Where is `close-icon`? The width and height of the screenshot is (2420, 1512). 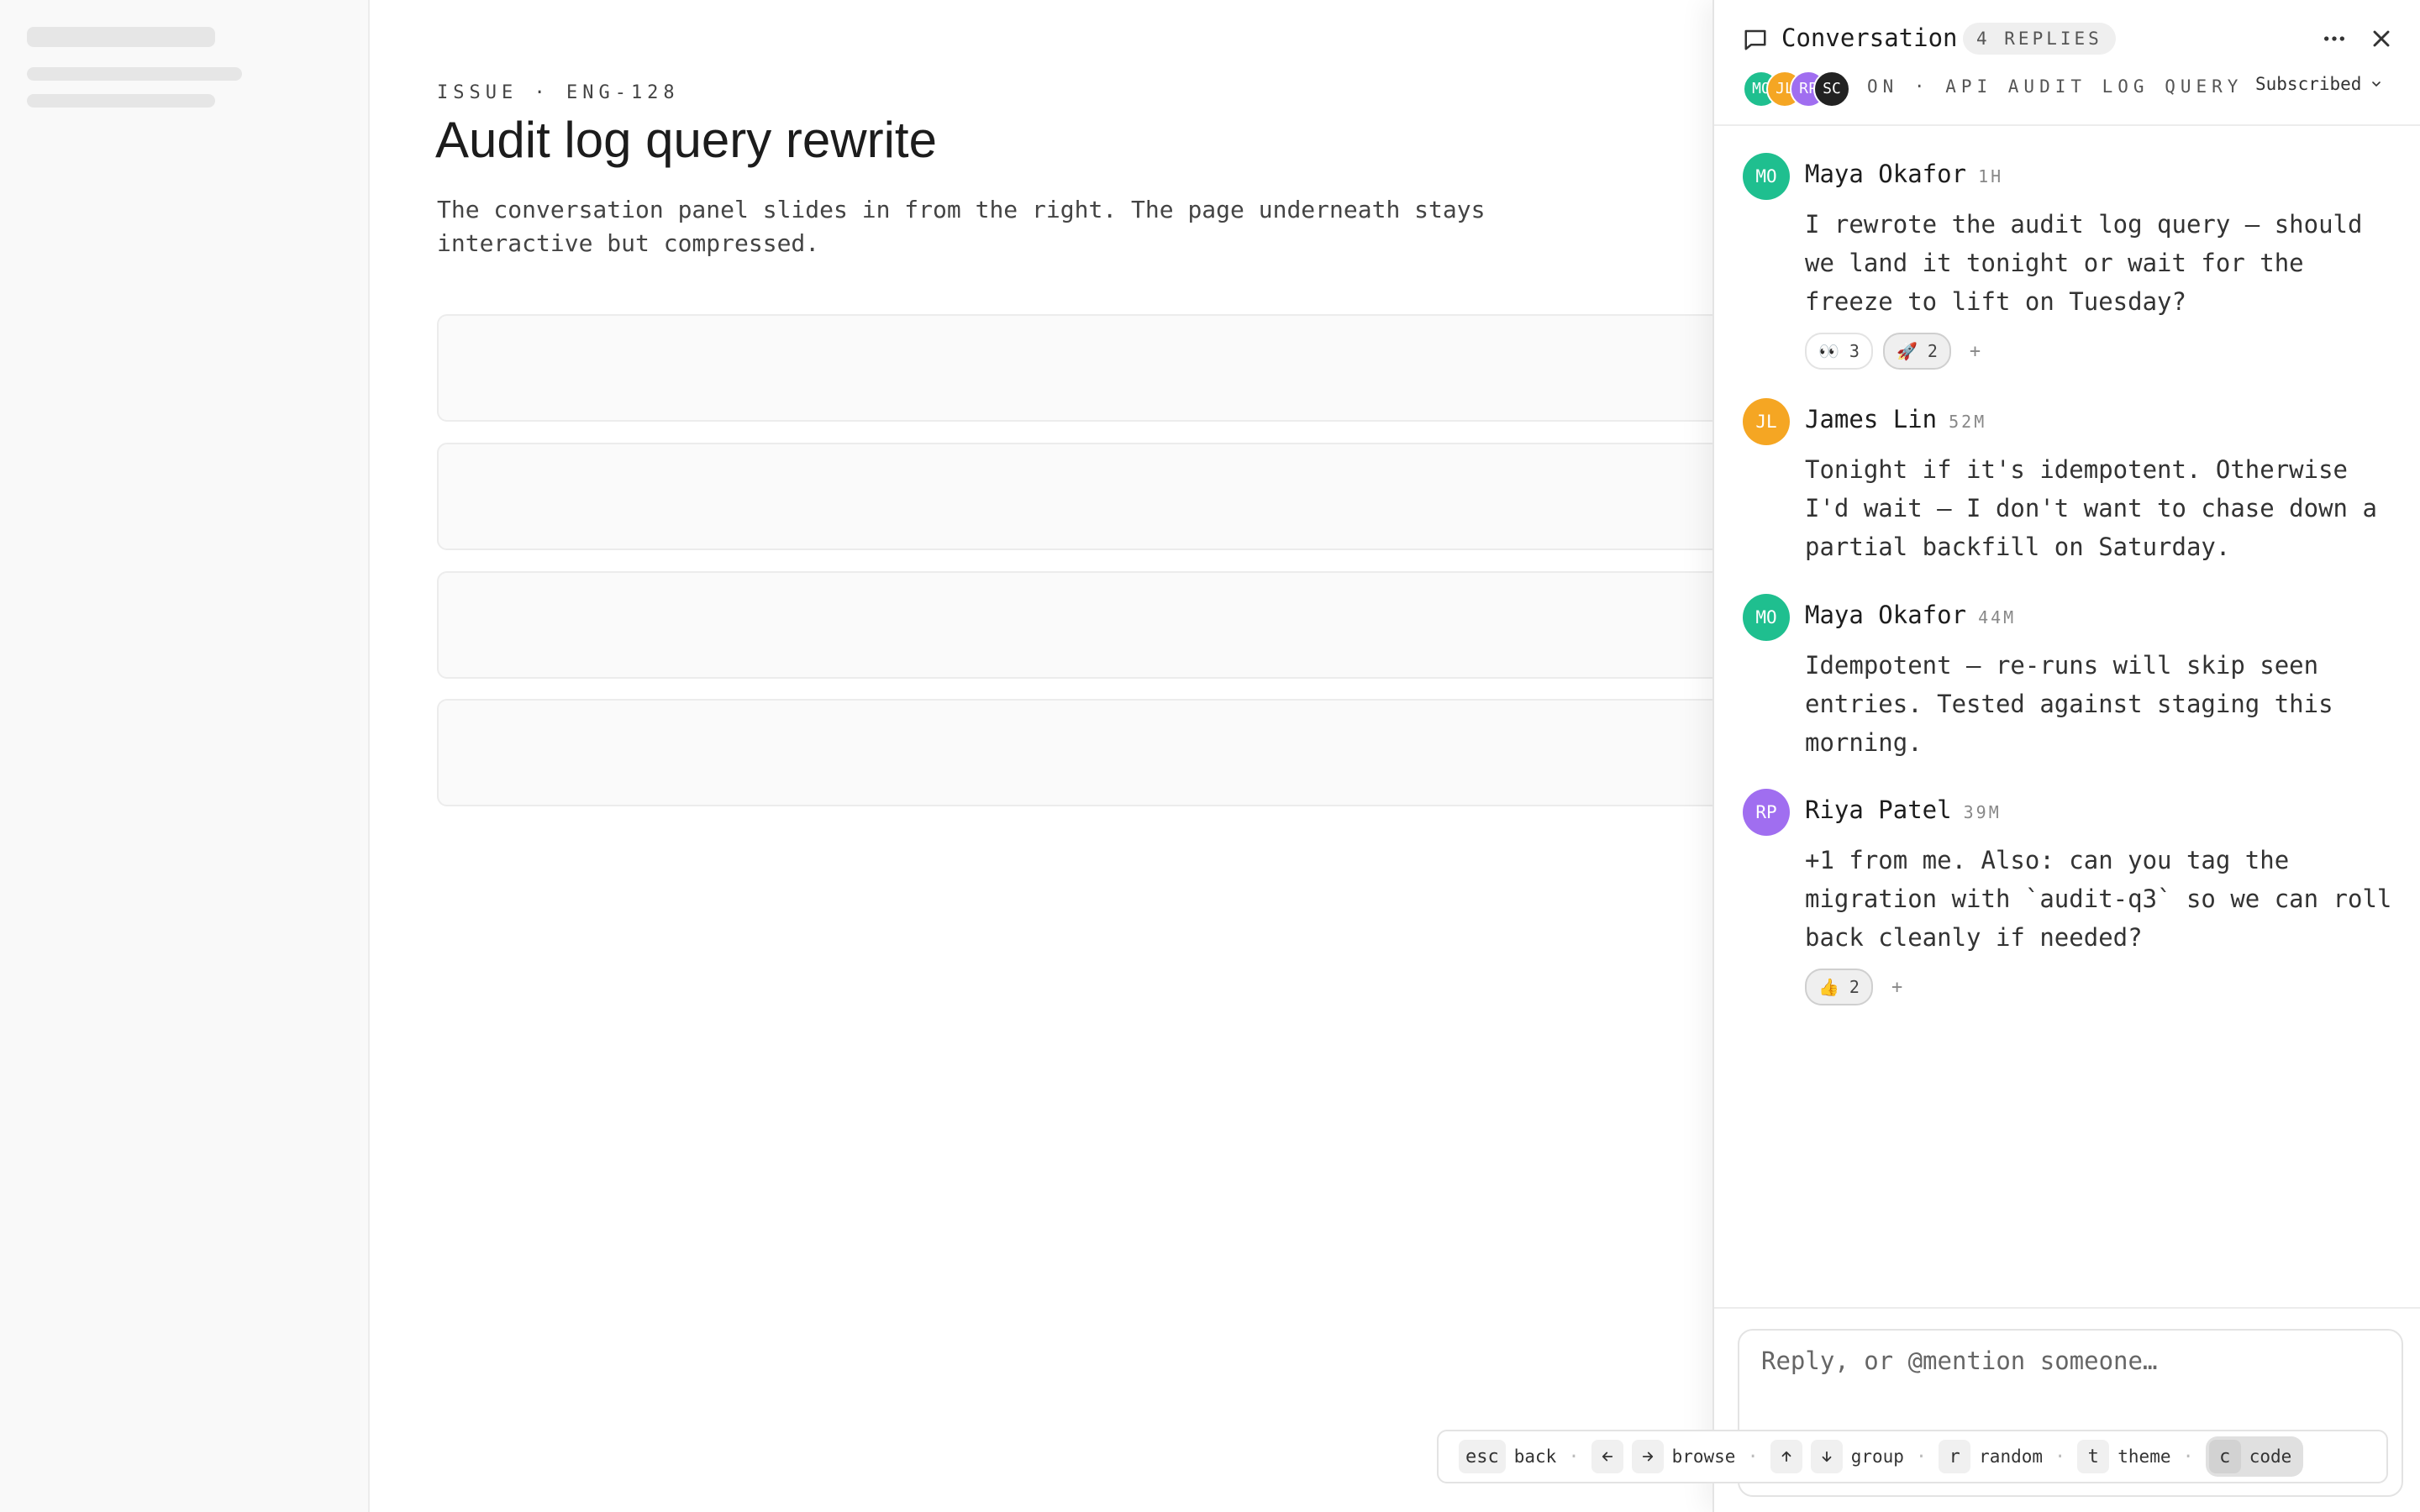 close-icon is located at coordinates (2382, 38).